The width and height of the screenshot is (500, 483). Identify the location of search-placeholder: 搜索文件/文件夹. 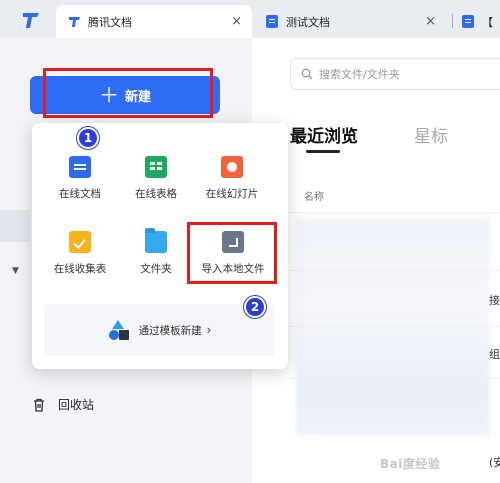
(359, 74).